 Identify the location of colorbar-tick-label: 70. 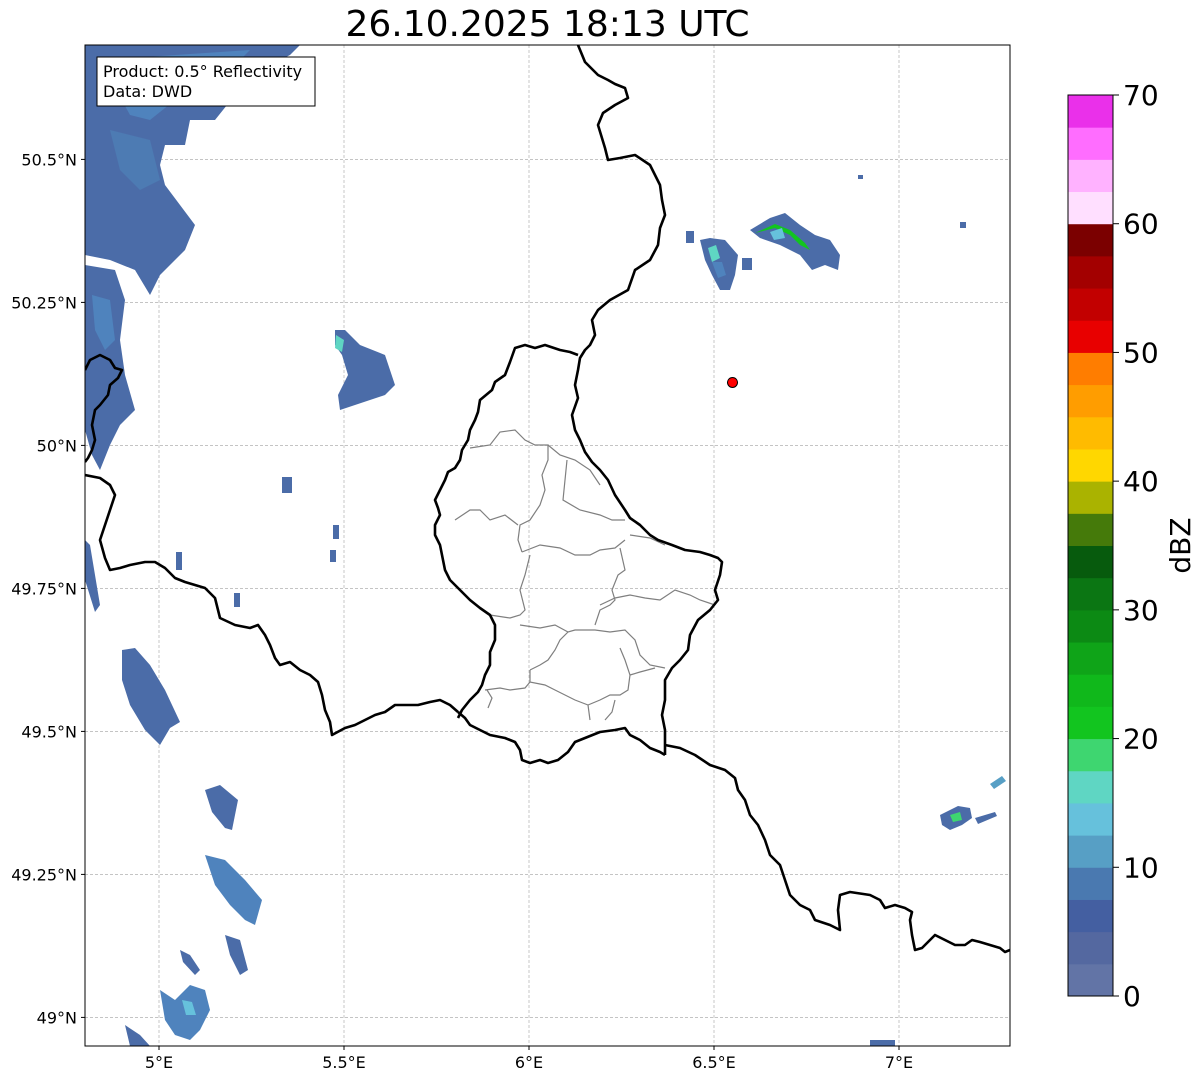
(1141, 95).